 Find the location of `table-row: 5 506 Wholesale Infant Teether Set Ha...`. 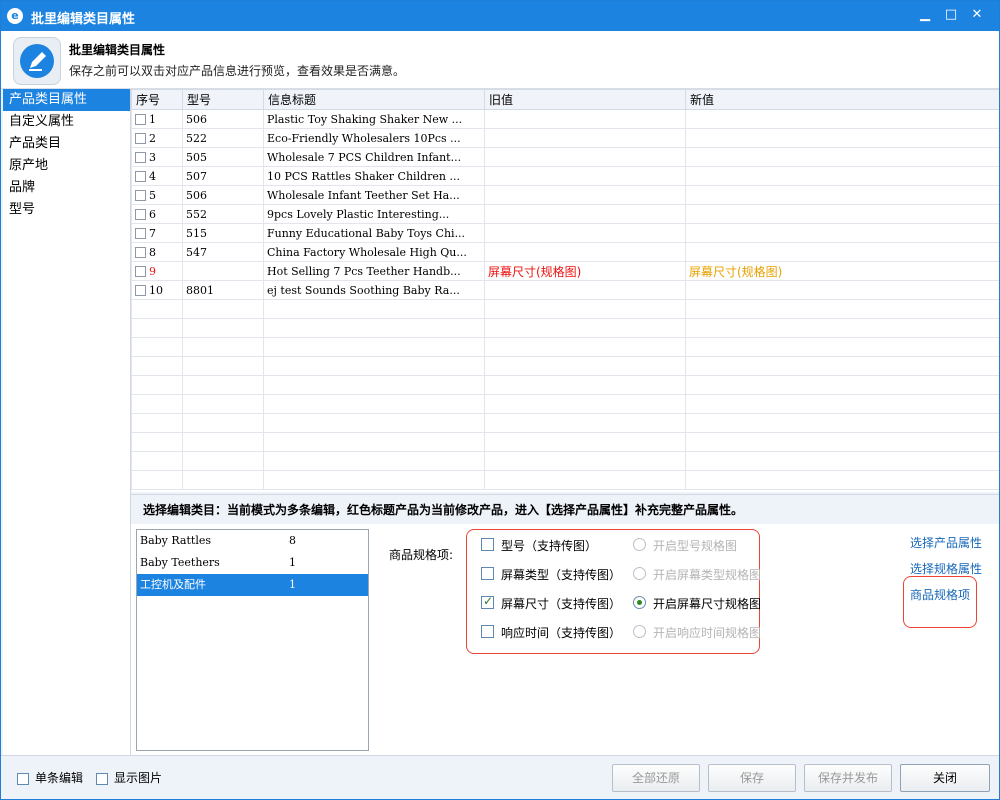

table-row: 5 506 Wholesale Infant Teether Set Ha... is located at coordinates (565, 195).